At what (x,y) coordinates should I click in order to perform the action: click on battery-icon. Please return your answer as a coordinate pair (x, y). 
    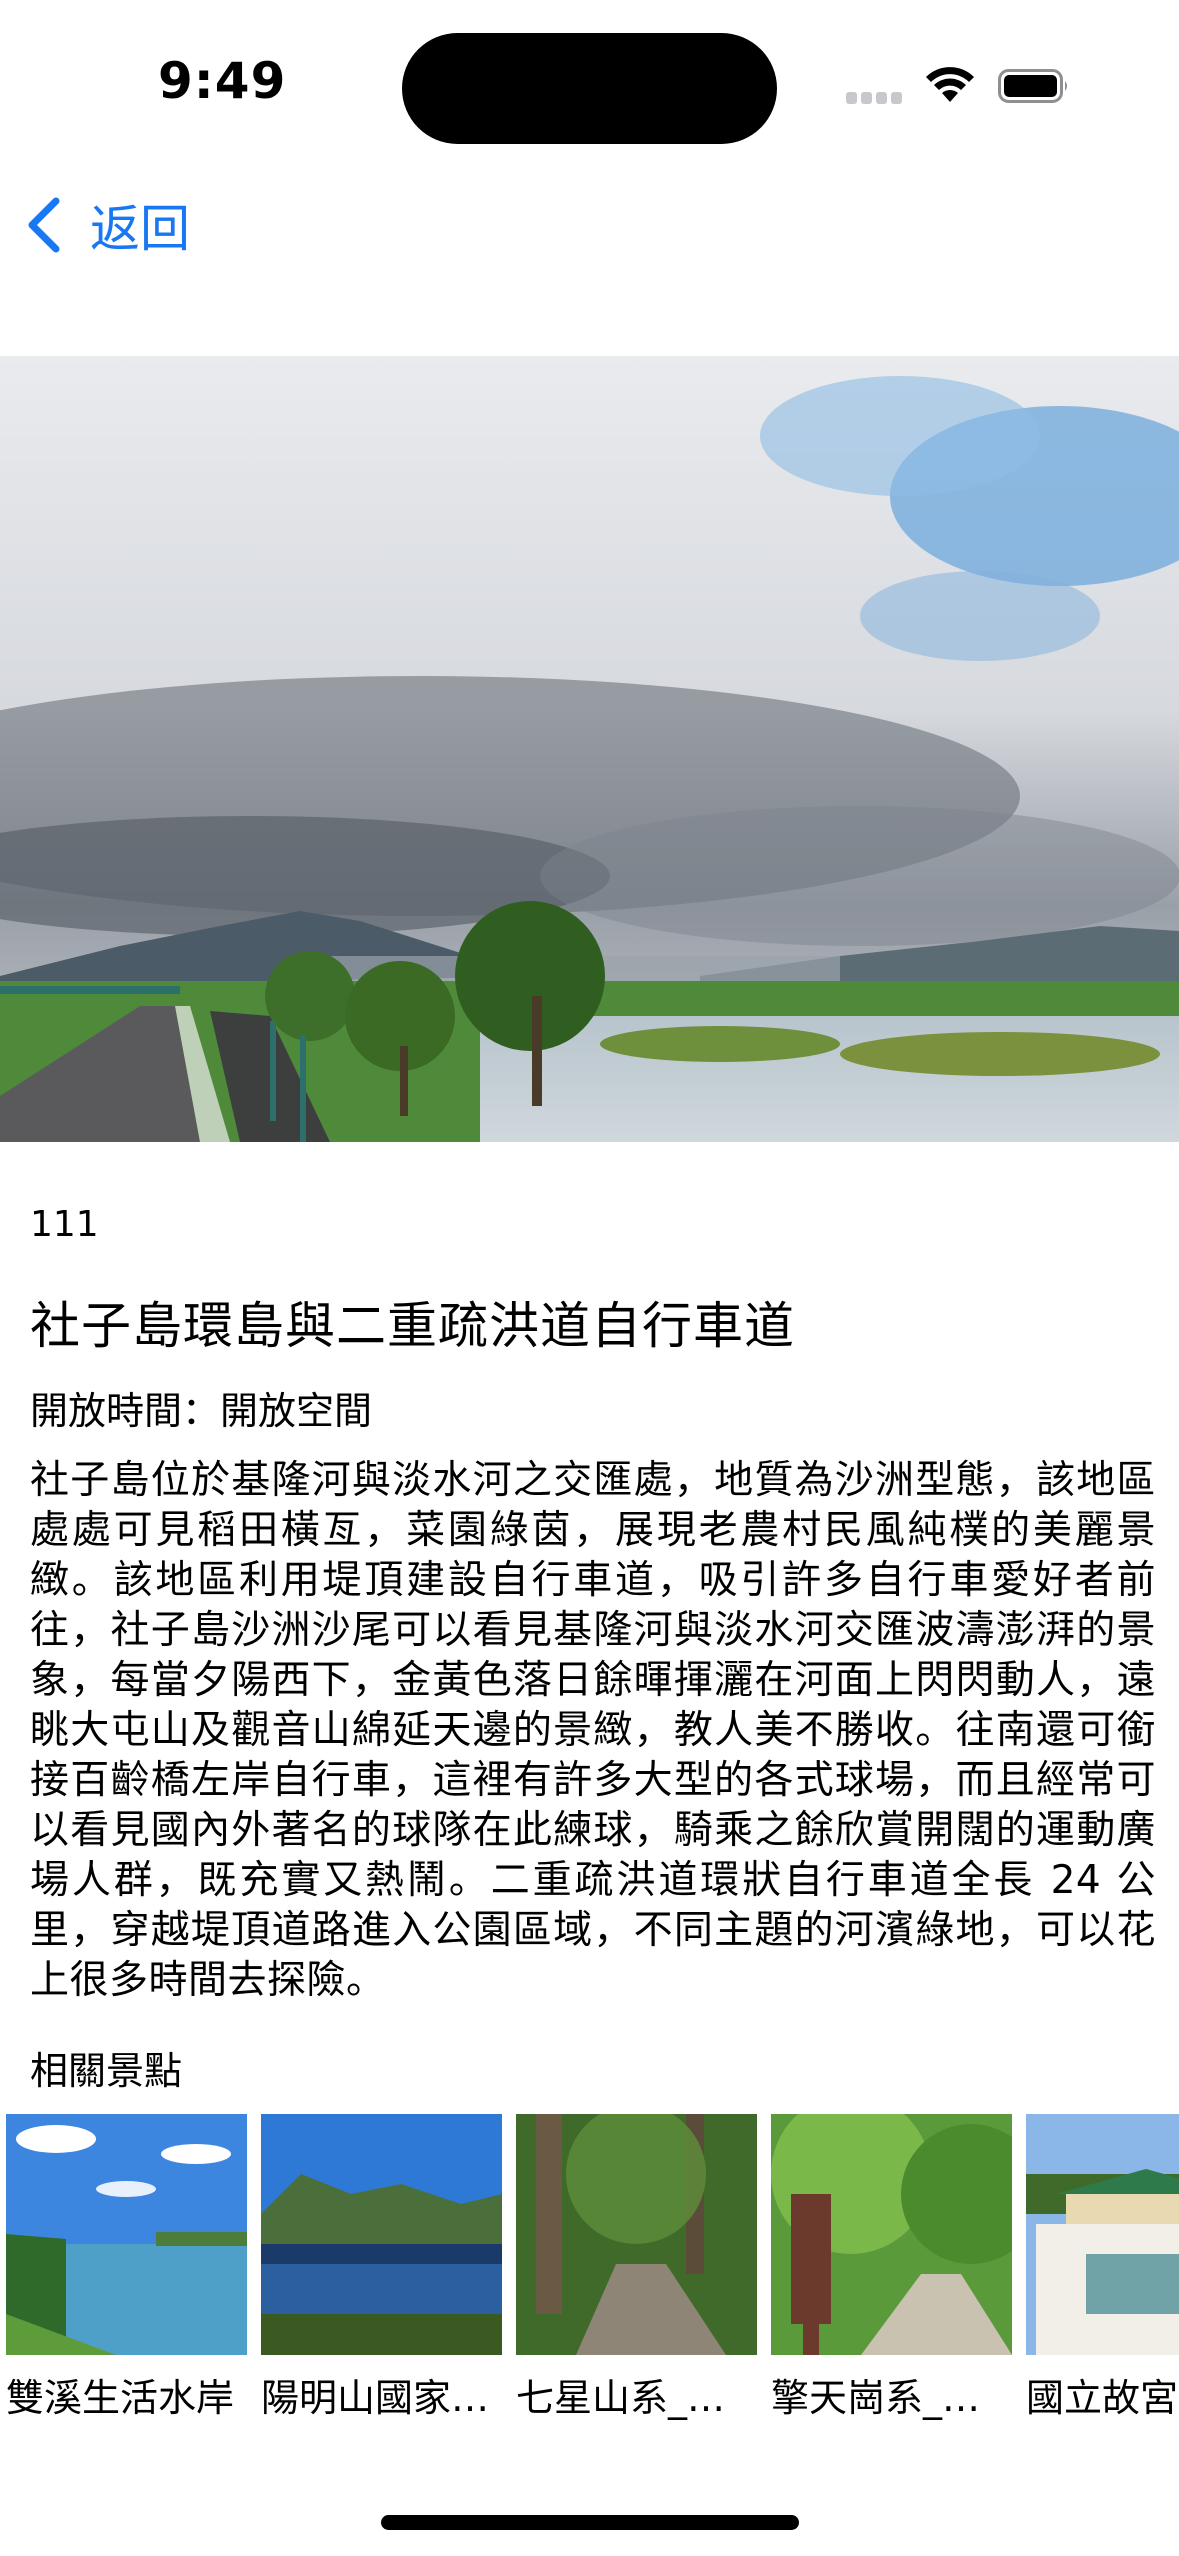
    Looking at the image, I should click on (1032, 86).